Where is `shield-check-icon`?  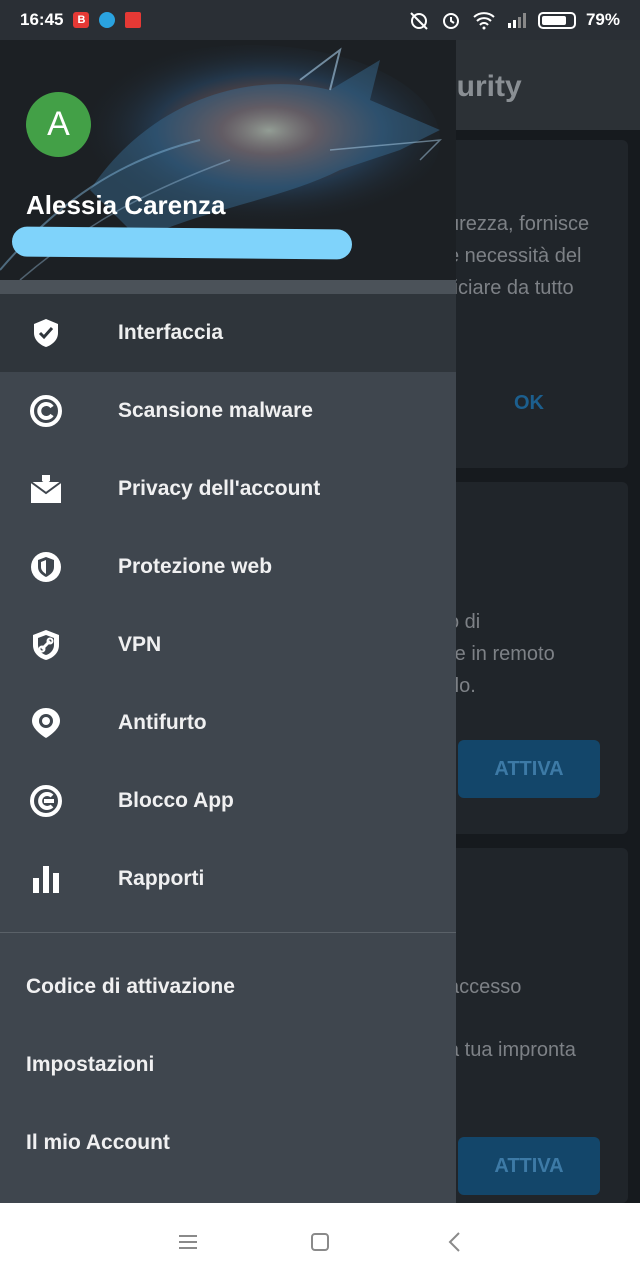
shield-check-icon is located at coordinates (46, 333).